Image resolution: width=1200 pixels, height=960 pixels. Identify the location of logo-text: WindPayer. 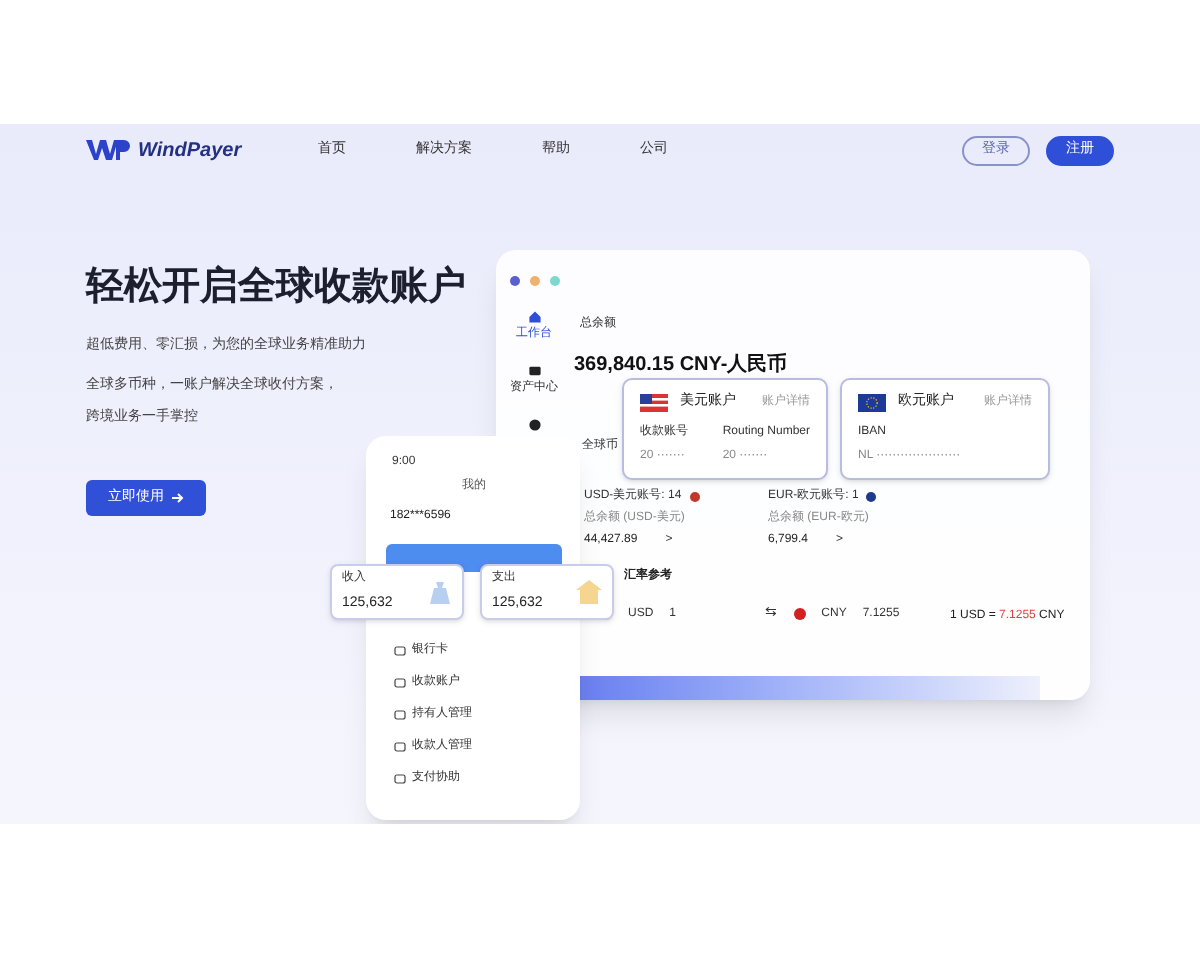
(190, 151).